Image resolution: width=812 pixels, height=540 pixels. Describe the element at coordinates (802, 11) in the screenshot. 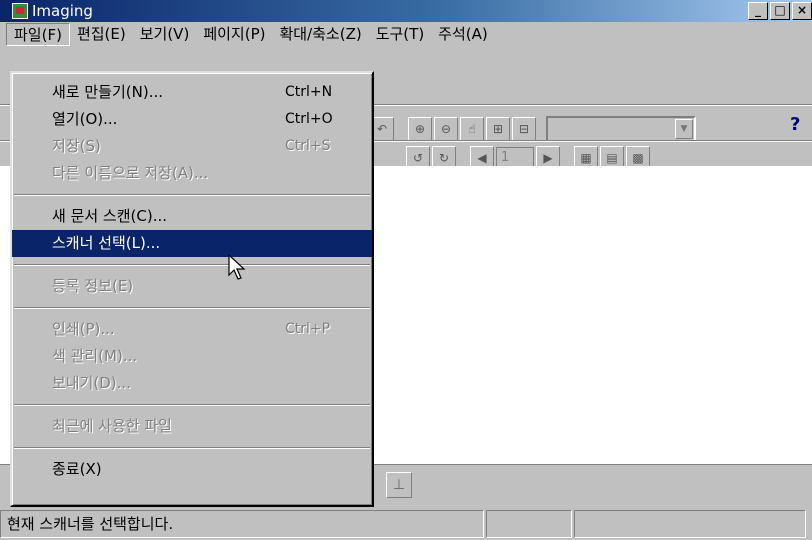

I see `close-button: ×` at that location.